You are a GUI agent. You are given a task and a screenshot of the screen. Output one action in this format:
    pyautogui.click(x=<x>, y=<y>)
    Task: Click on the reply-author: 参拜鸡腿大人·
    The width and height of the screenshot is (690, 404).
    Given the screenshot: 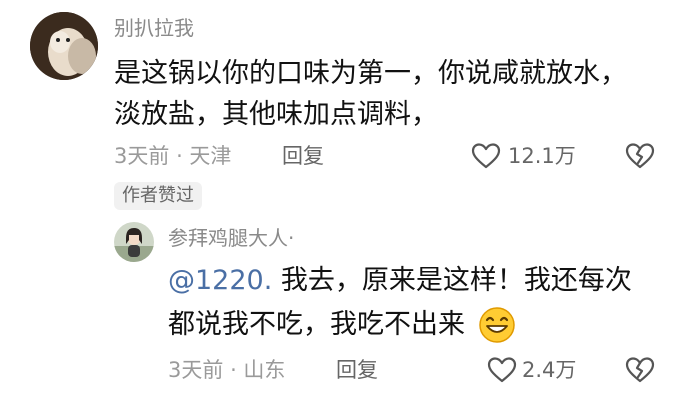 What is the action you would take?
    pyautogui.click(x=231, y=238)
    